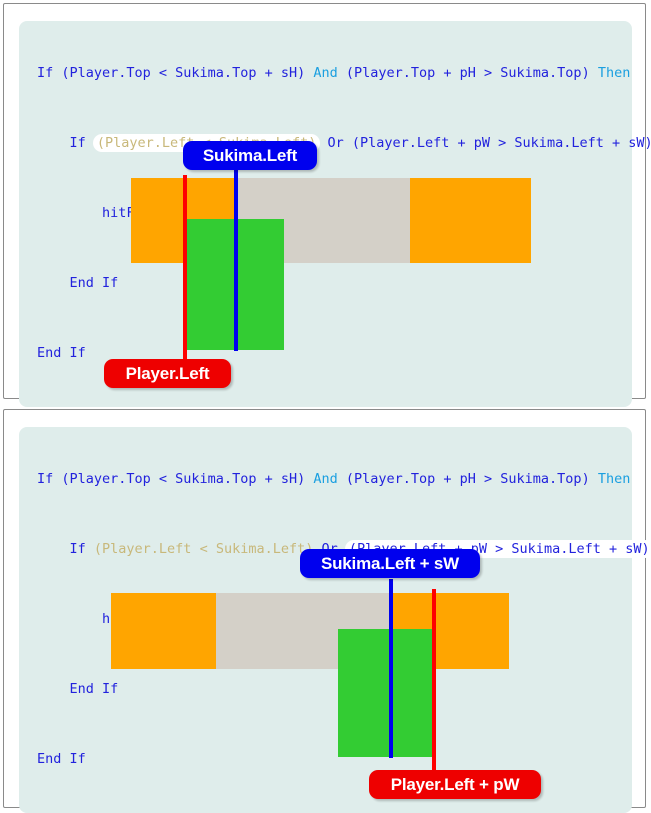 This screenshot has height=813, width=651. What do you see at coordinates (391, 668) in the screenshot?
I see `sukima-left-sw-guide-line` at bounding box center [391, 668].